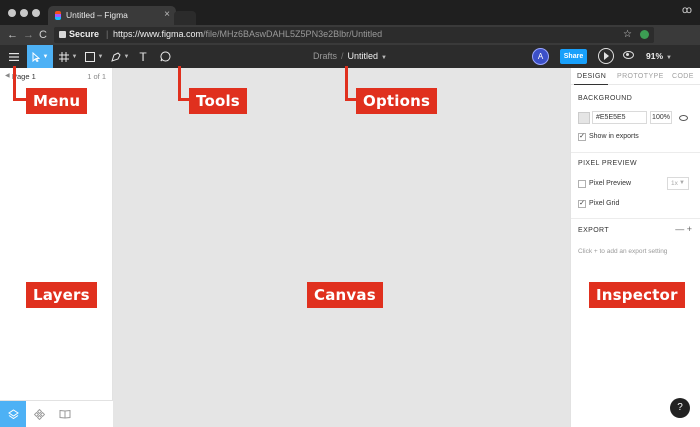 Image resolution: width=700 pixels, height=427 pixels. I want to click on export-section-title: EXPORT, so click(594, 230).